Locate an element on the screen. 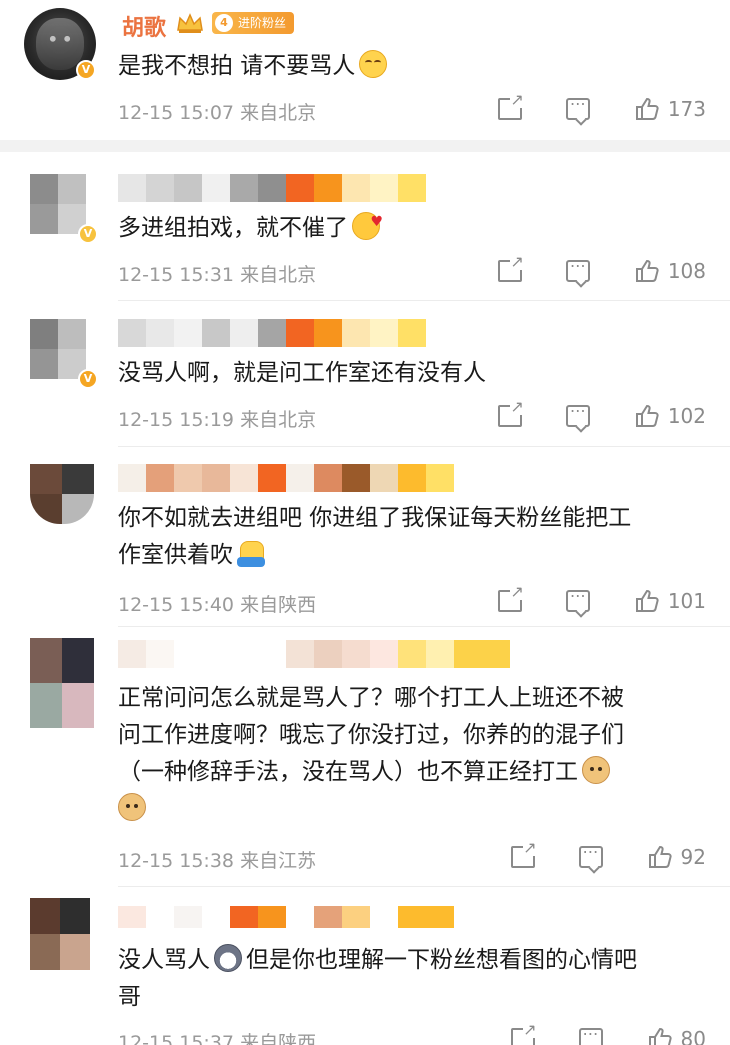 Image resolution: width=730 pixels, height=1045 pixels. like-button: 101 is located at coordinates (670, 601).